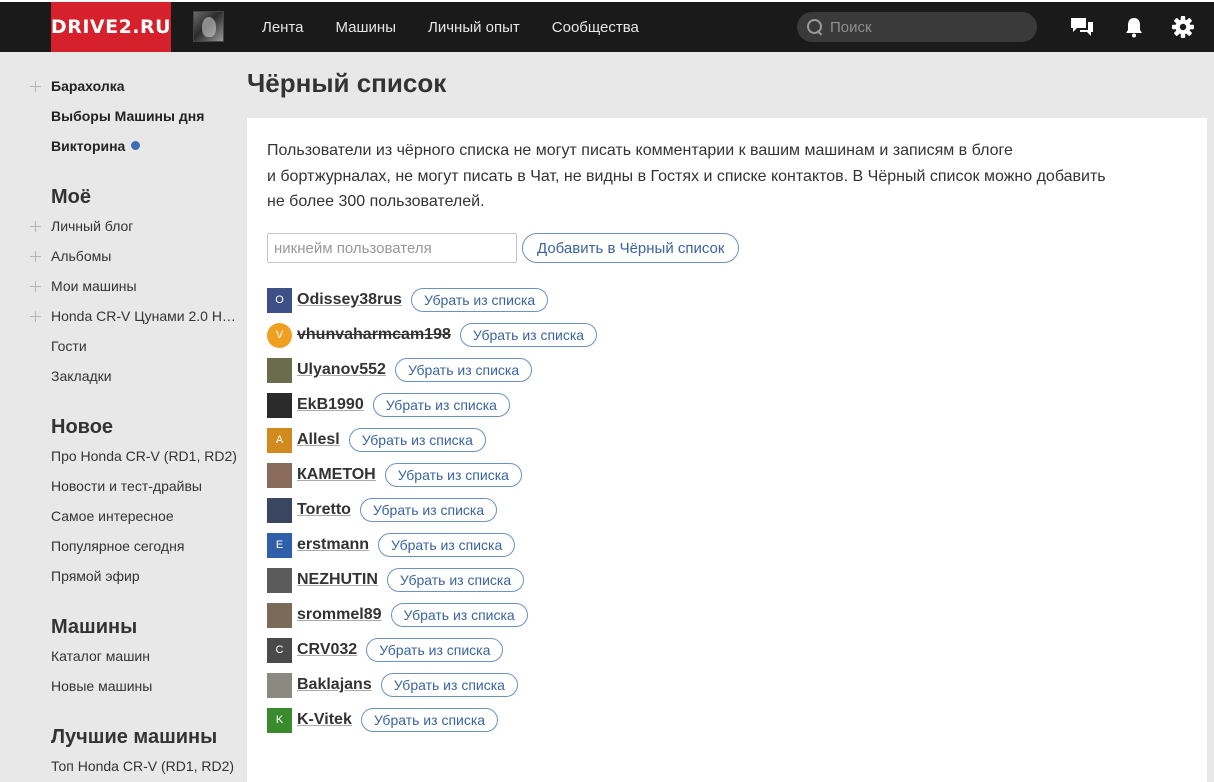  What do you see at coordinates (279, 720) in the screenshot?
I see `user-avatar: K` at bounding box center [279, 720].